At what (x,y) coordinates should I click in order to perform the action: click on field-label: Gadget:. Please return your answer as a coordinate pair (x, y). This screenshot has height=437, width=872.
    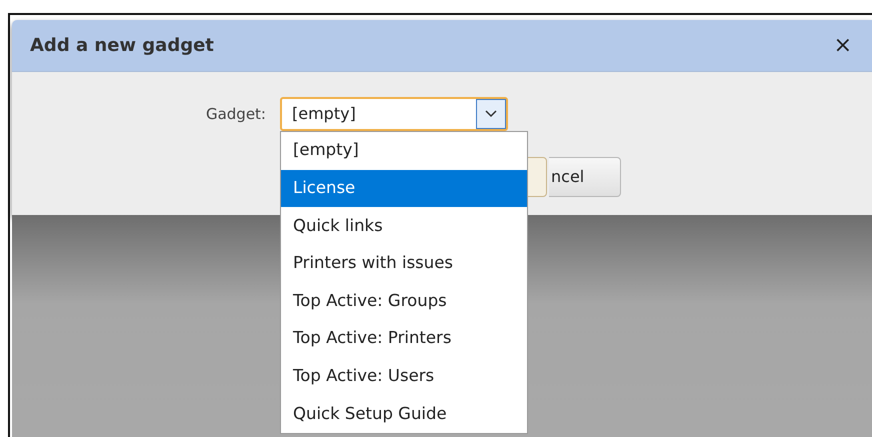
    Looking at the image, I should click on (235, 114).